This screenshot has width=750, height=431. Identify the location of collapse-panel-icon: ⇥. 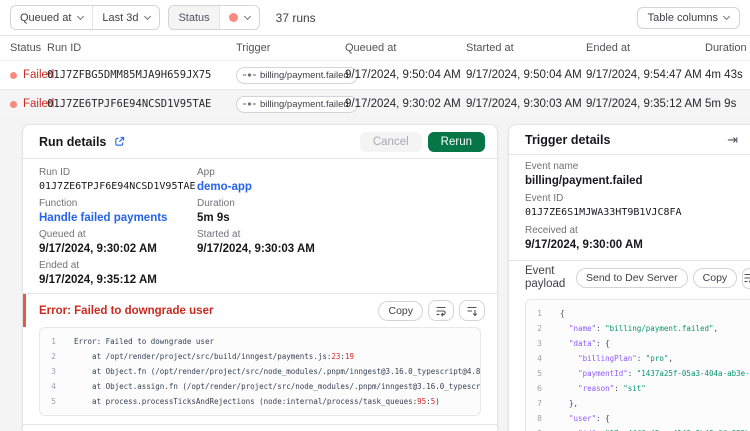
(732, 139).